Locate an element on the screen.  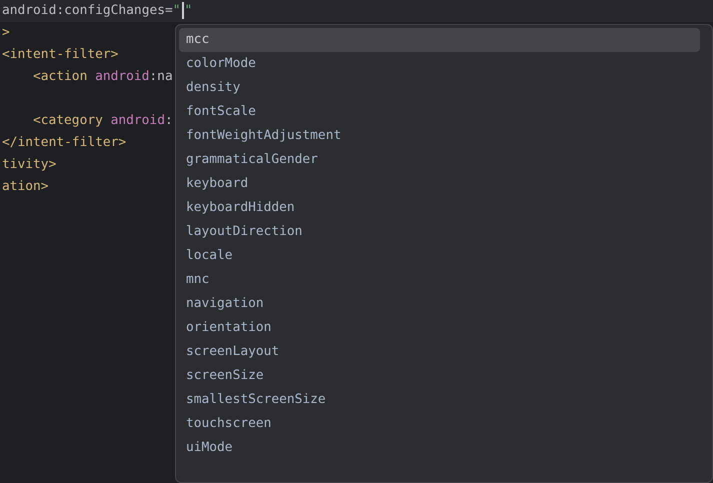
completion-item: screenLayout is located at coordinates (439, 352).